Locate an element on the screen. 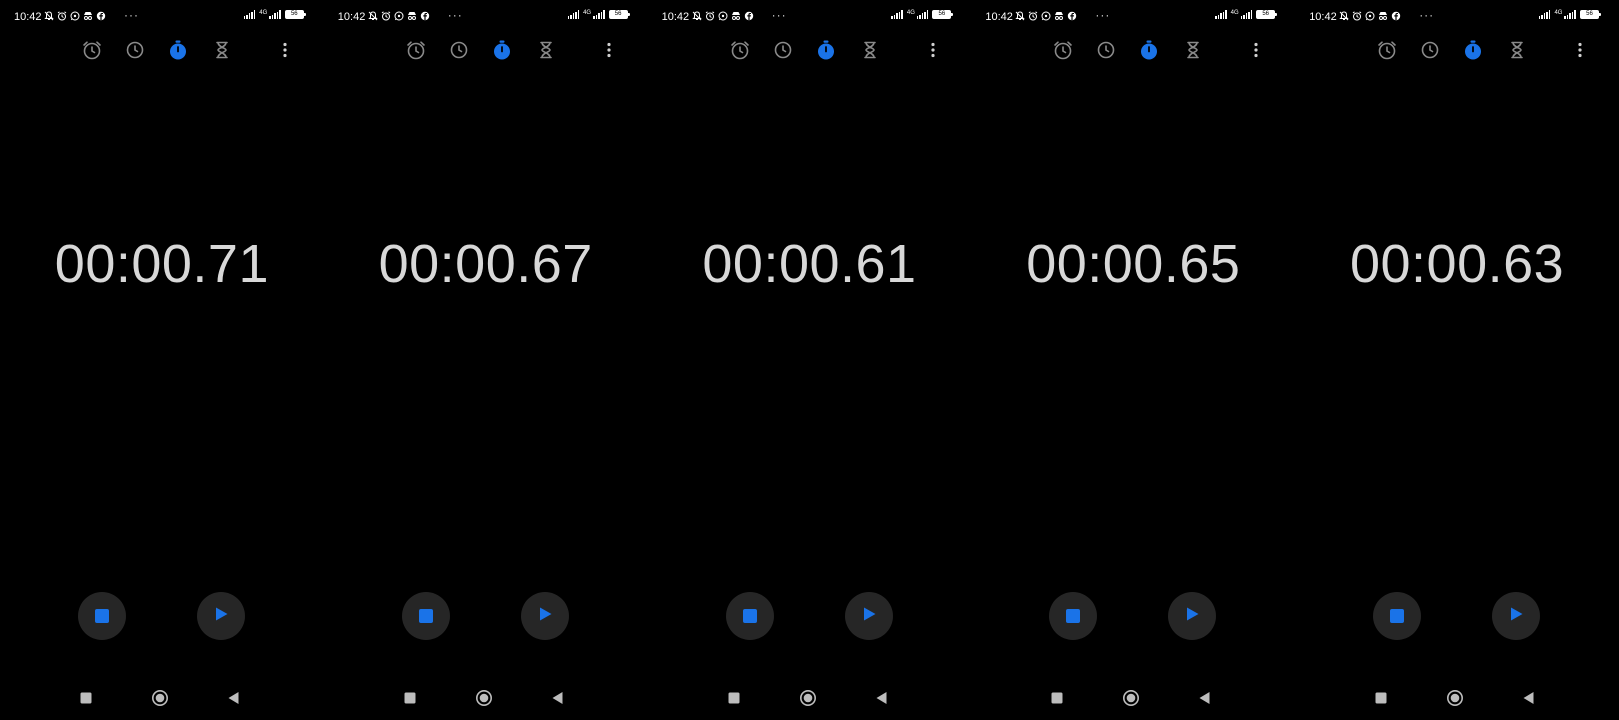 The height and width of the screenshot is (720, 1619). more-vertical-icon is located at coordinates (609, 50).